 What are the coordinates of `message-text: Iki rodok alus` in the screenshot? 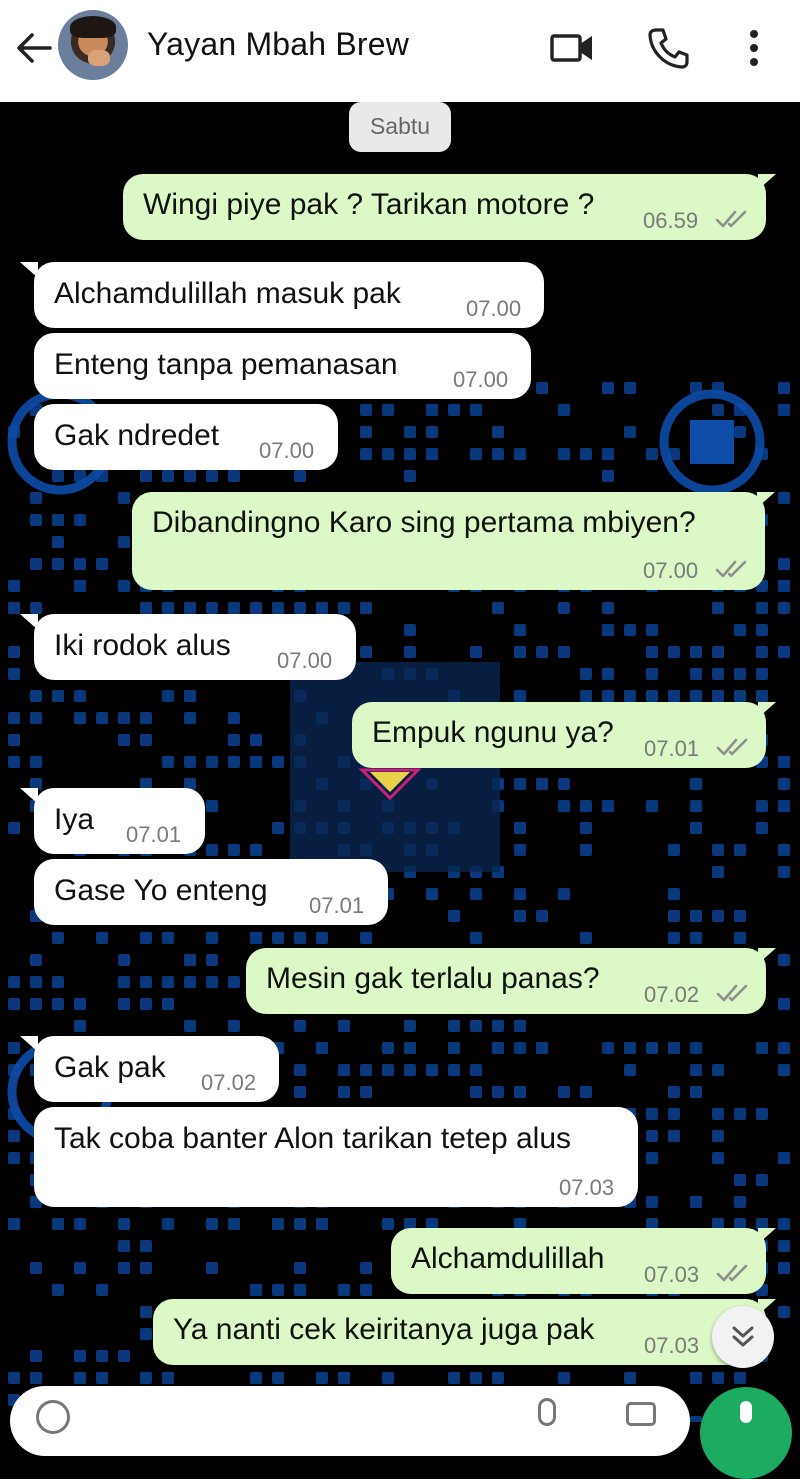 It's located at (142, 645).